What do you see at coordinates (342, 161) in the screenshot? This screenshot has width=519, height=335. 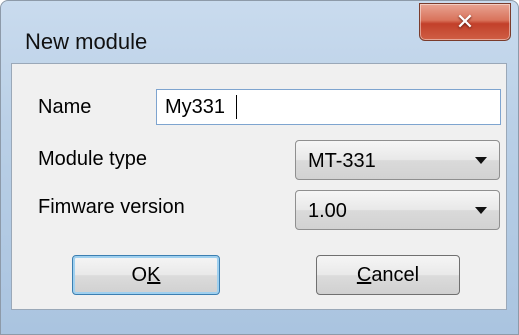 I see `module-type-value: MT-331` at bounding box center [342, 161].